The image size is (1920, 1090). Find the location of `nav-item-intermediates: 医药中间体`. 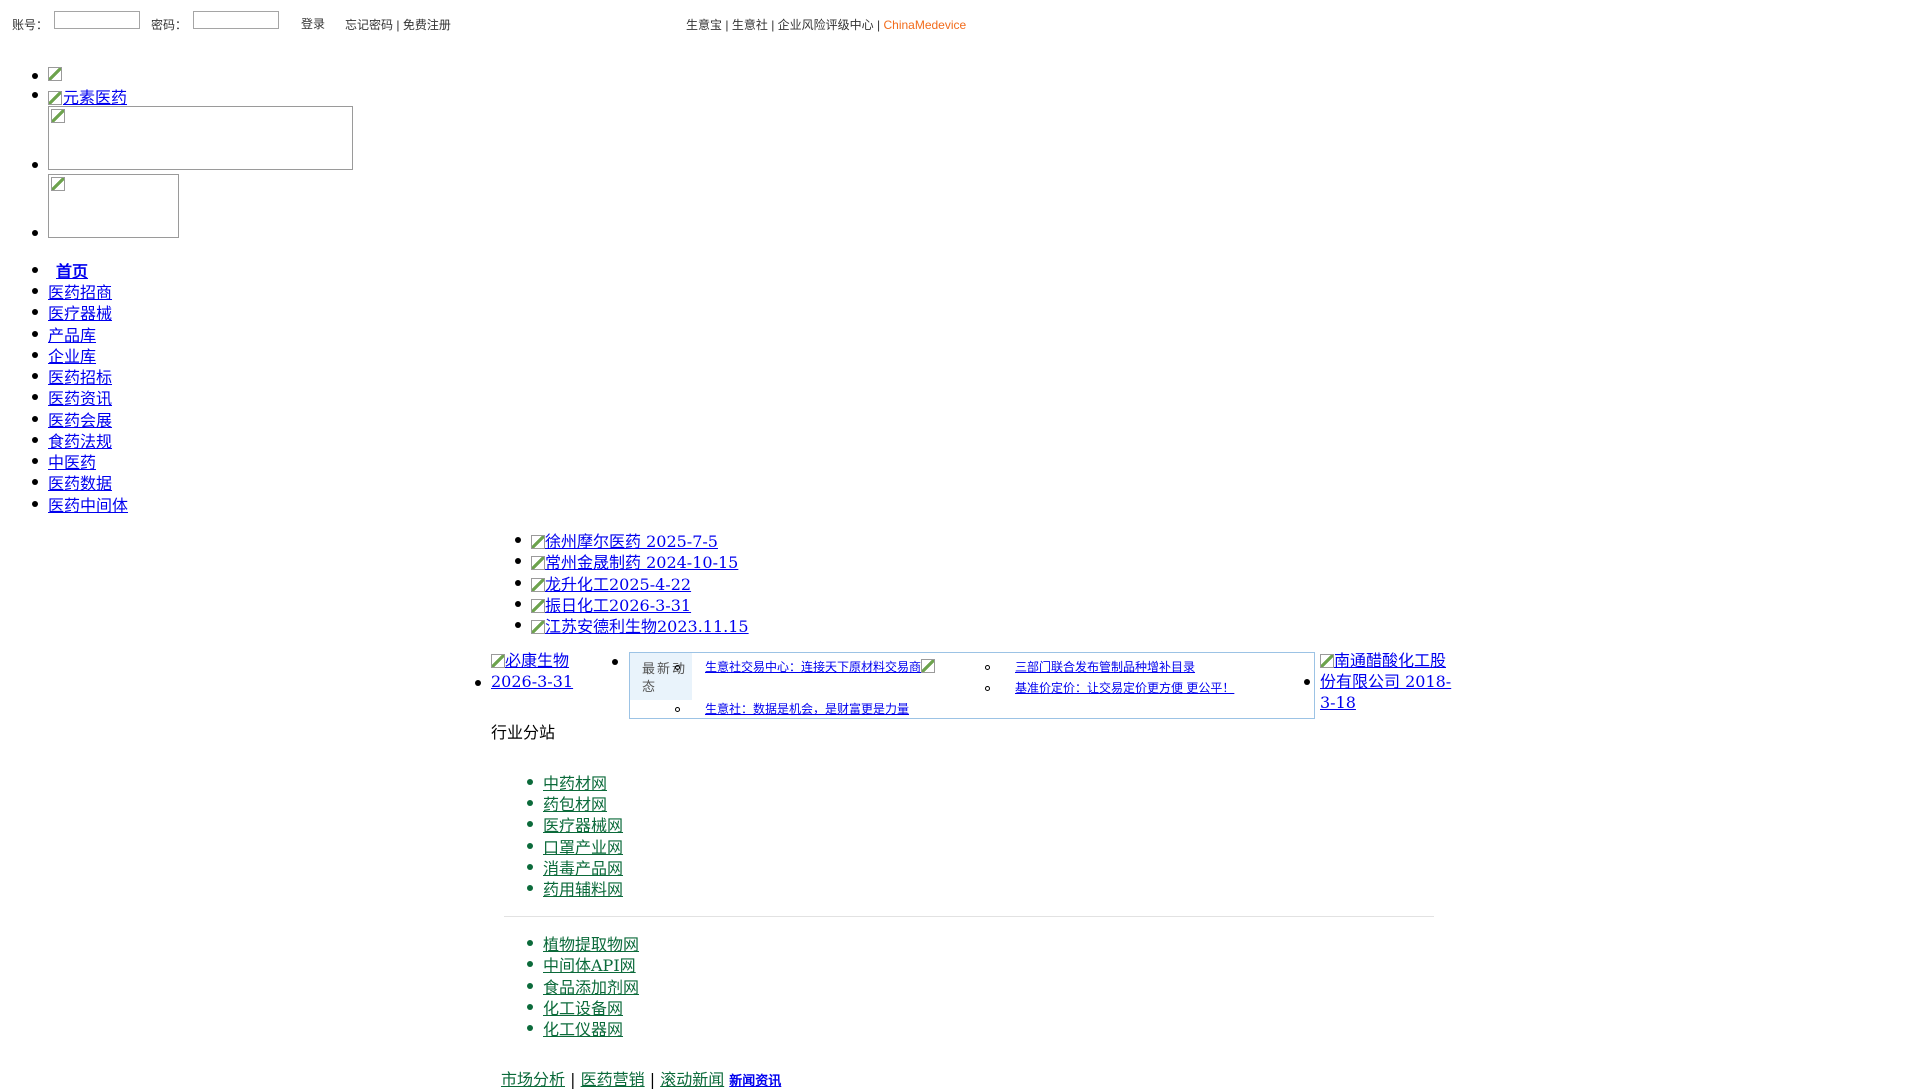

nav-item-intermediates: 医药中间体 is located at coordinates (88, 504).